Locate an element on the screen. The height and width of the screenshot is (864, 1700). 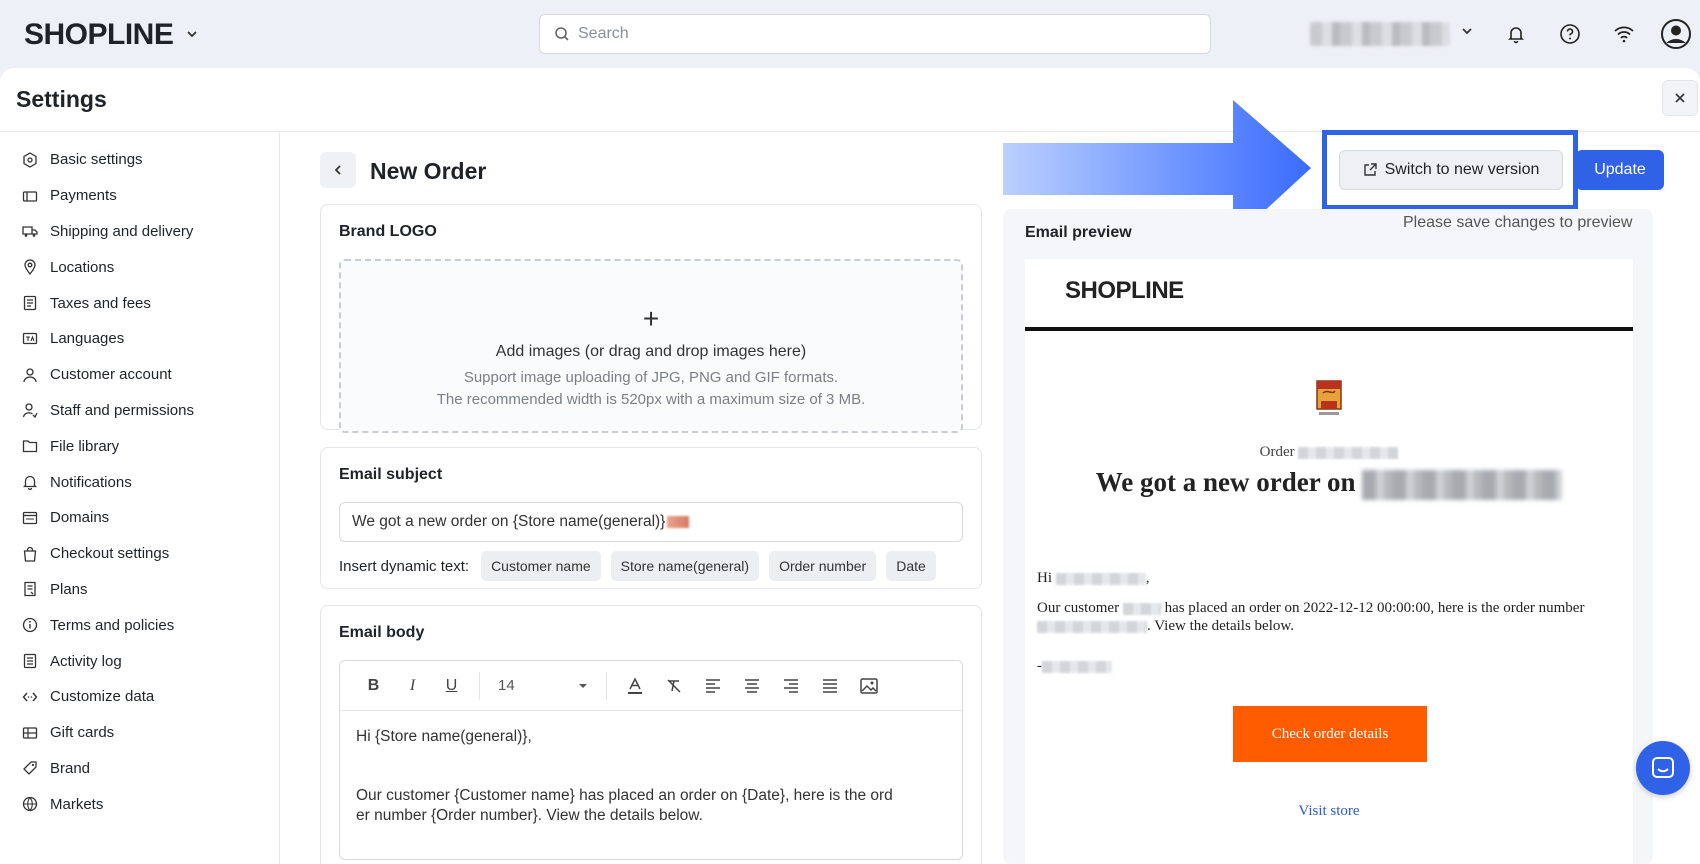
bold-icon: B is located at coordinates (373, 686).